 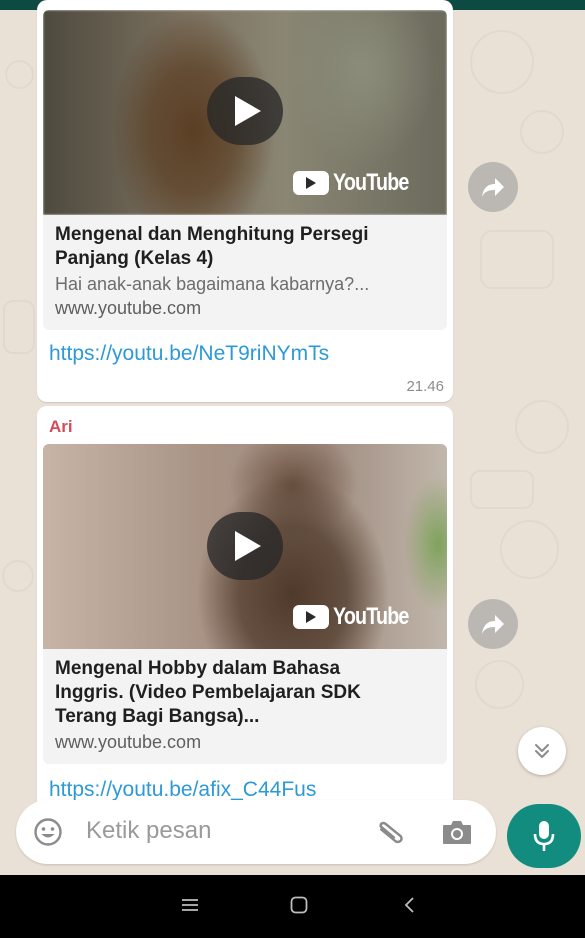 I want to click on sender-name: Ari, so click(x=61, y=426).